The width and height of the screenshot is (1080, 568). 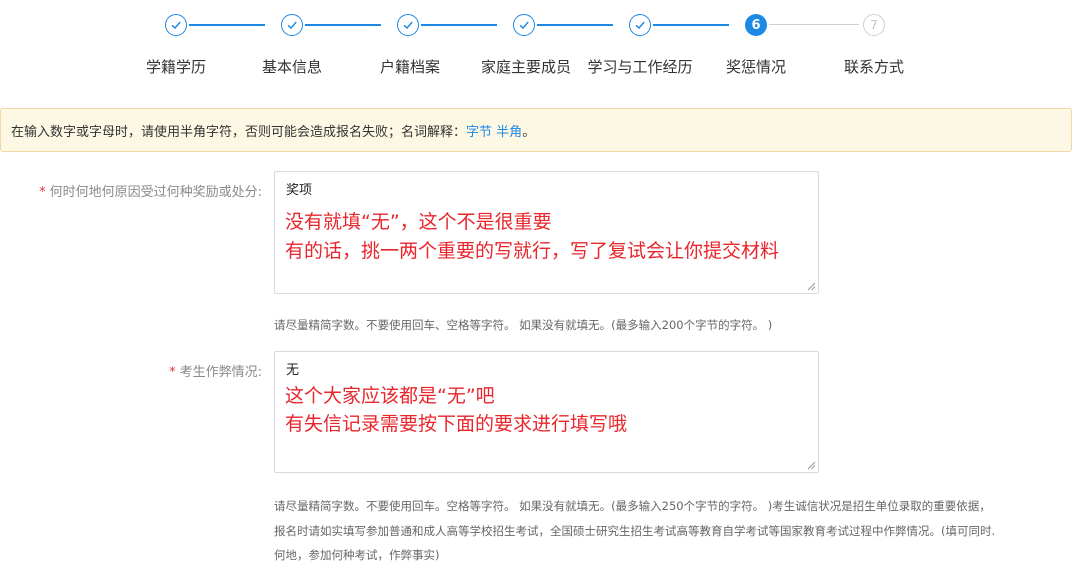 I want to click on notice-suffix: 。, so click(x=529, y=132).